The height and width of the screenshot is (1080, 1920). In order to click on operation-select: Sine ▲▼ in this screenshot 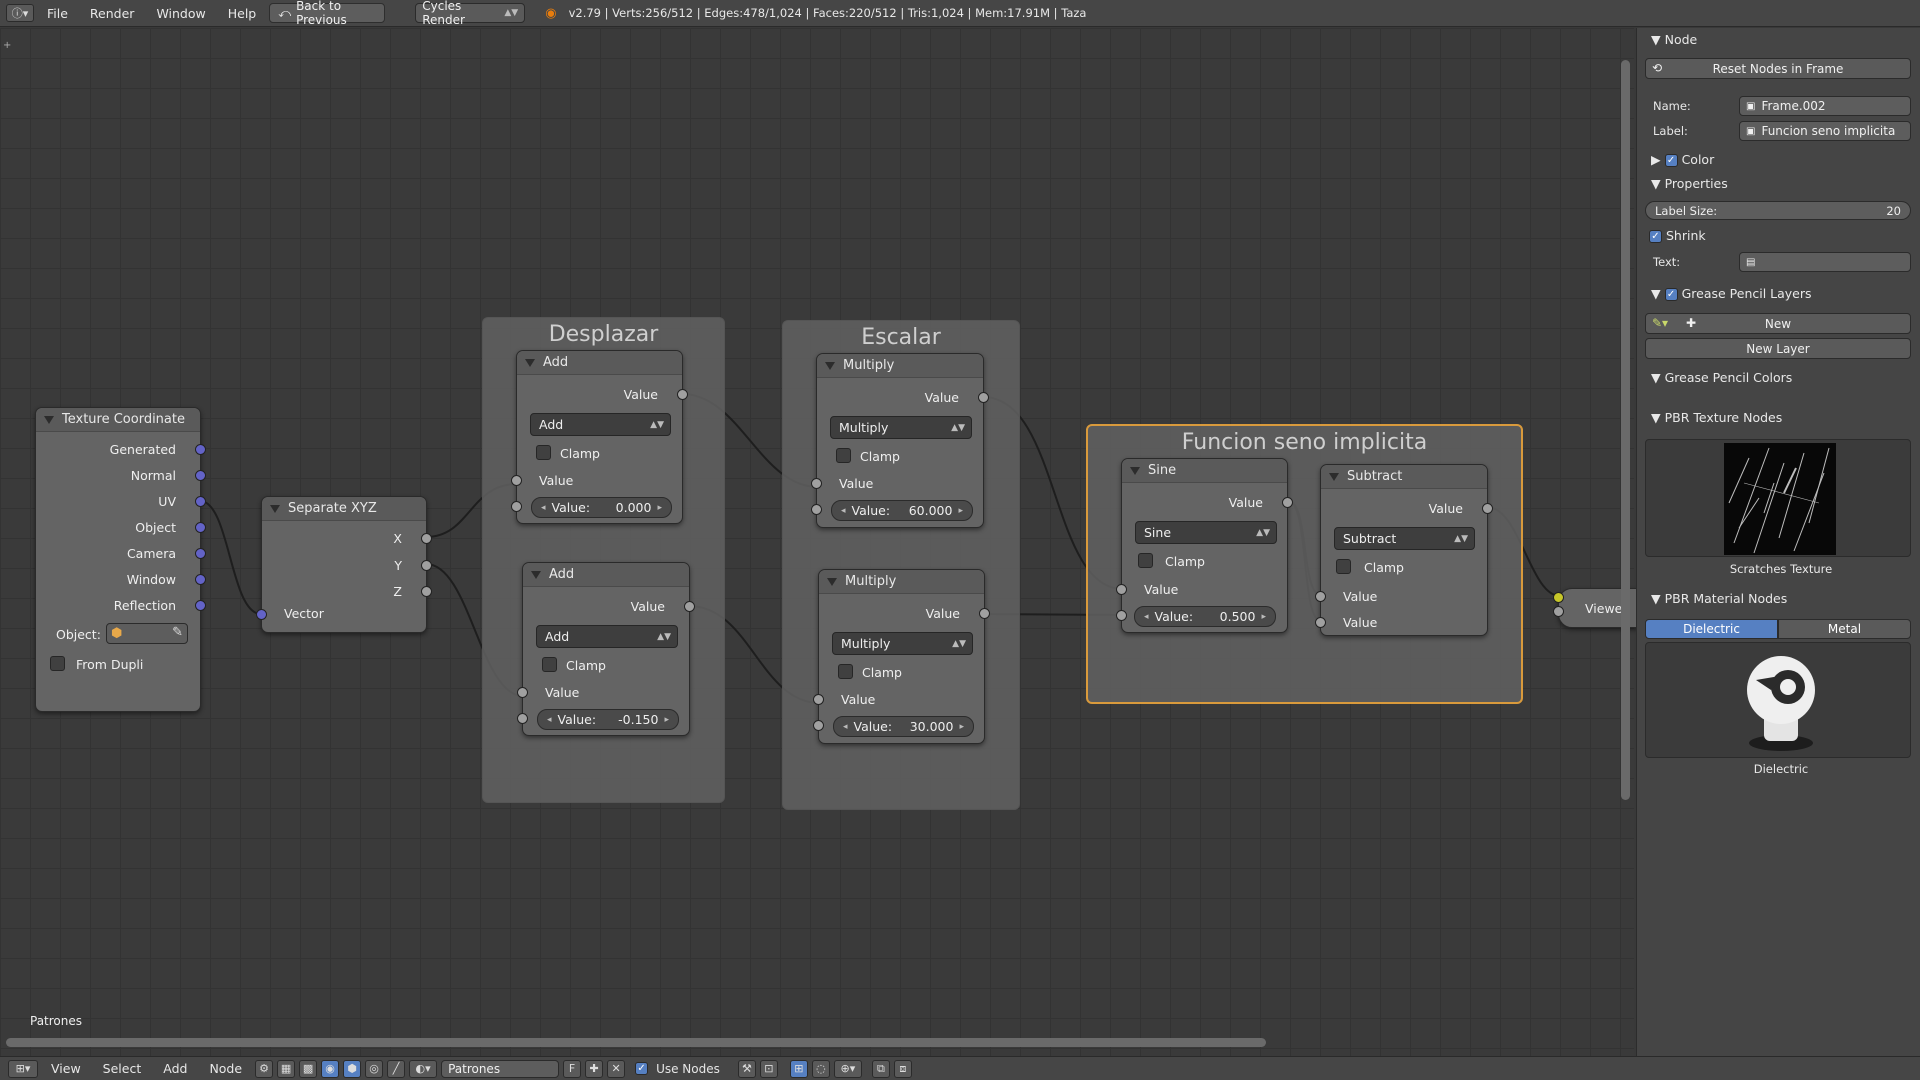, I will do `click(1206, 532)`.